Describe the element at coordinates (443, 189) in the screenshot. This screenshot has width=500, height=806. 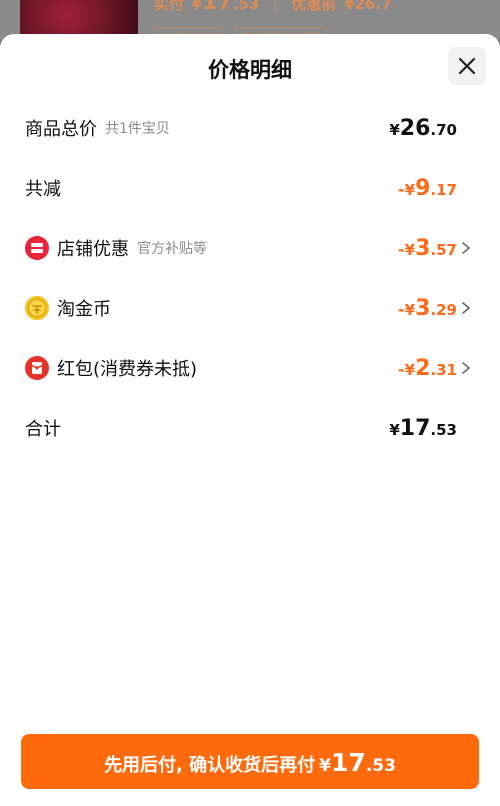
I see `amount-dec: .17` at that location.